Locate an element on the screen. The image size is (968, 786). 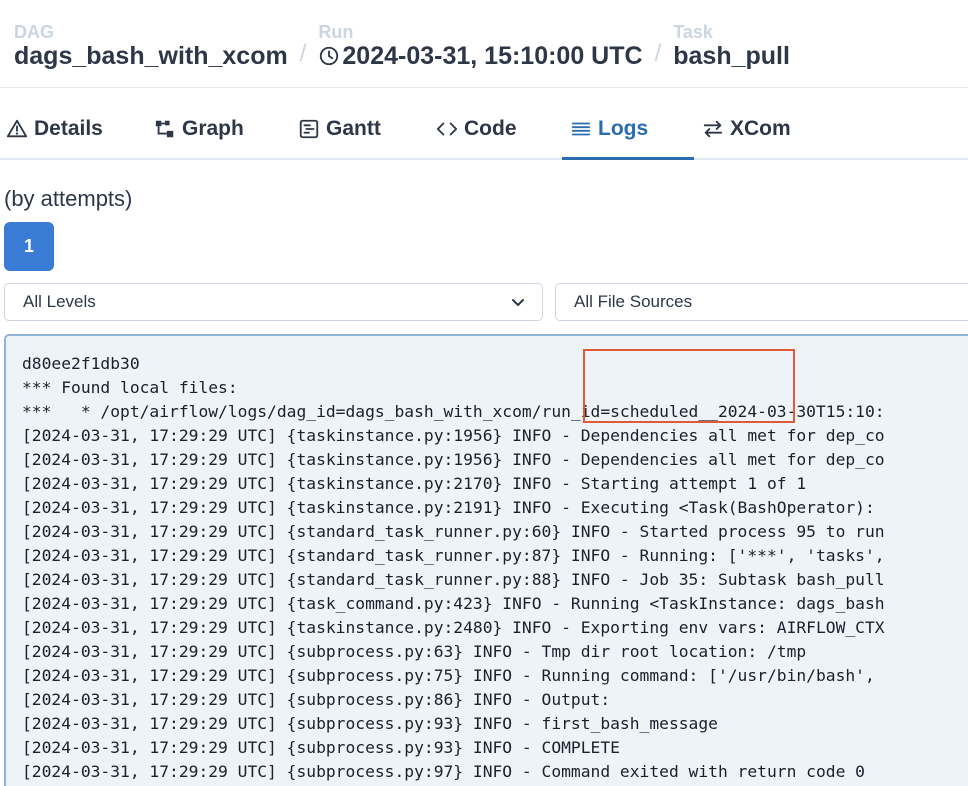
breadcrumb-dag-value: dags_bash_with_xcom is located at coordinates (151, 56).